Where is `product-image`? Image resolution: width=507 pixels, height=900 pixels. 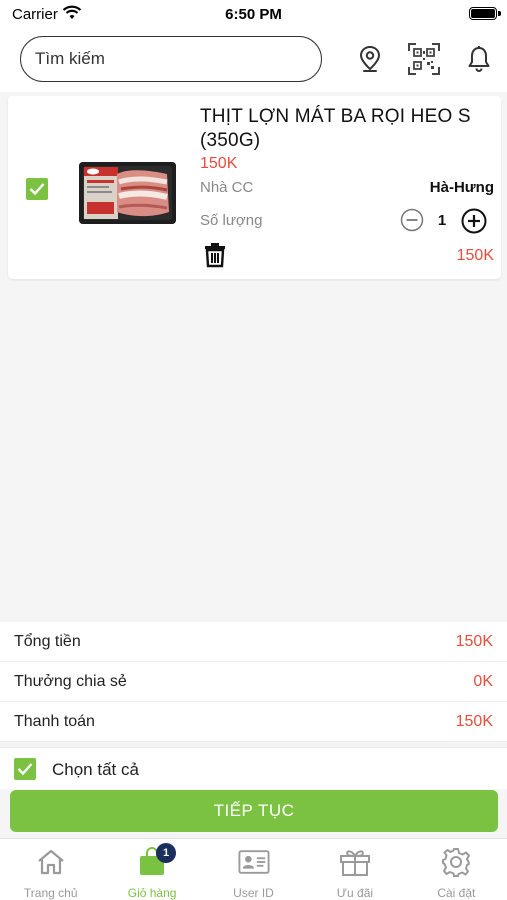 product-image is located at coordinates (127, 193).